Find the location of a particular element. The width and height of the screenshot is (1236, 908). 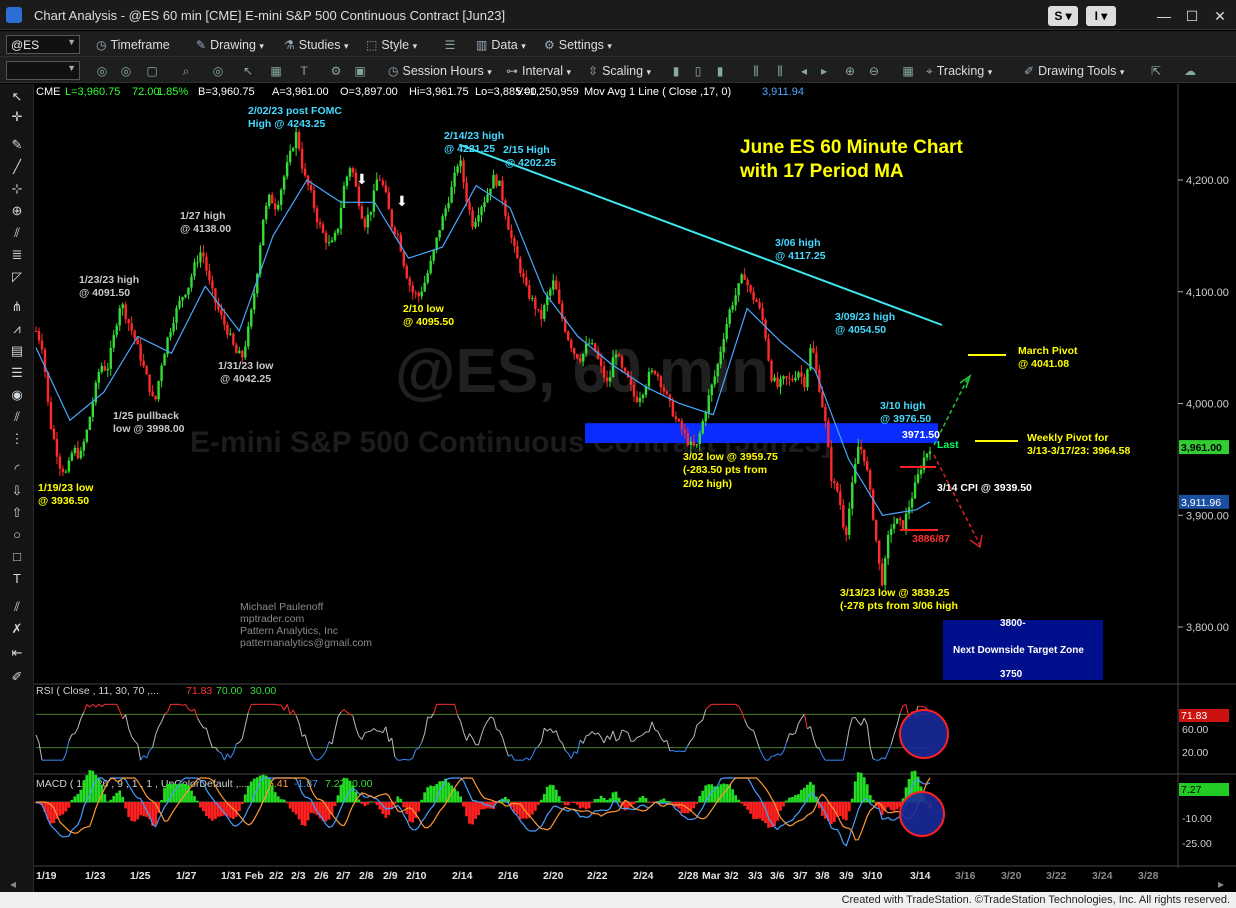

zoom-in-bars-icon: ⫼ is located at coordinates (780, 71).